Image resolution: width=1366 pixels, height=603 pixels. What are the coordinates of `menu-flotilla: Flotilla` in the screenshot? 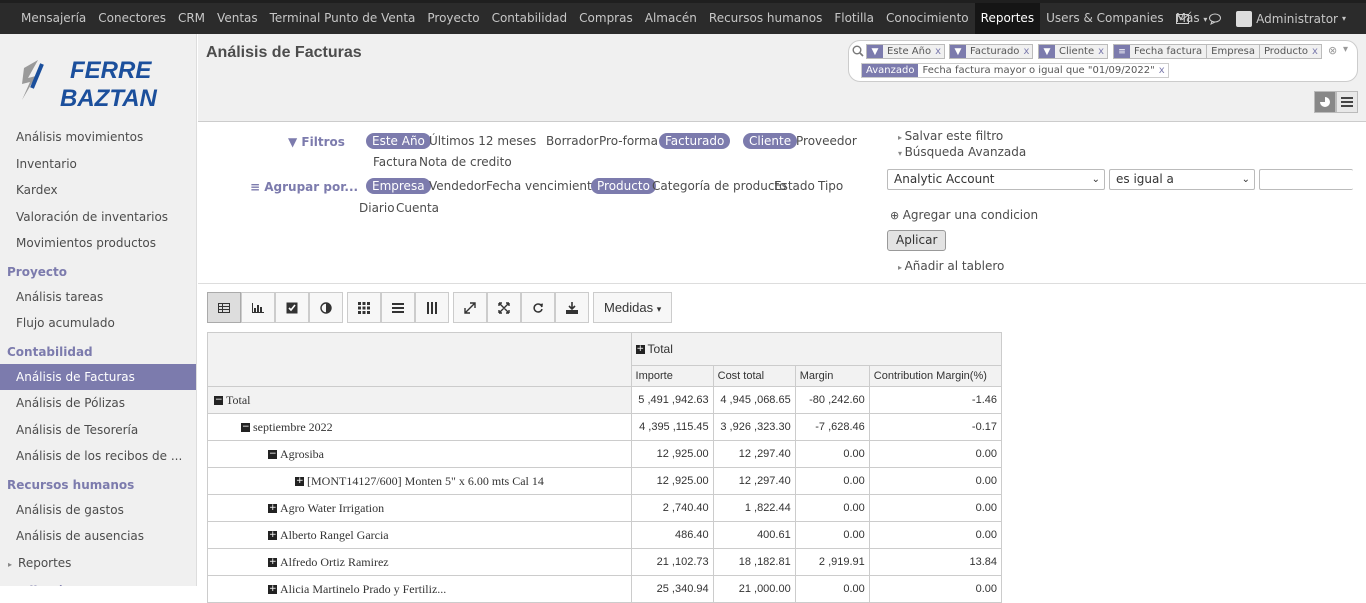 It's located at (854, 18).